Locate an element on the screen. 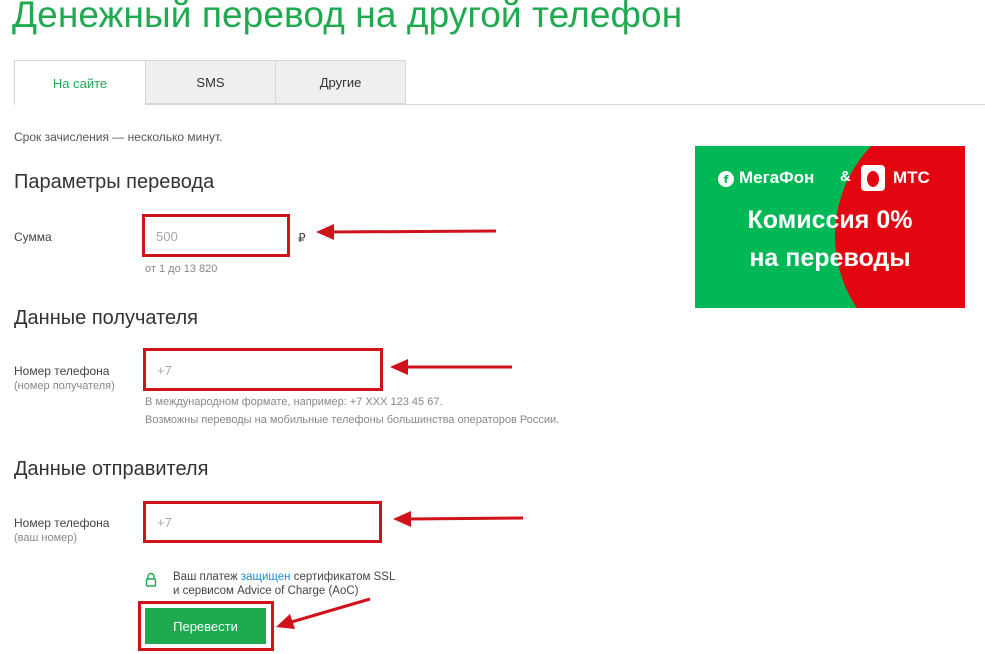 The width and height of the screenshot is (985, 654). banner-line1: Комиссия 0% is located at coordinates (830, 220).